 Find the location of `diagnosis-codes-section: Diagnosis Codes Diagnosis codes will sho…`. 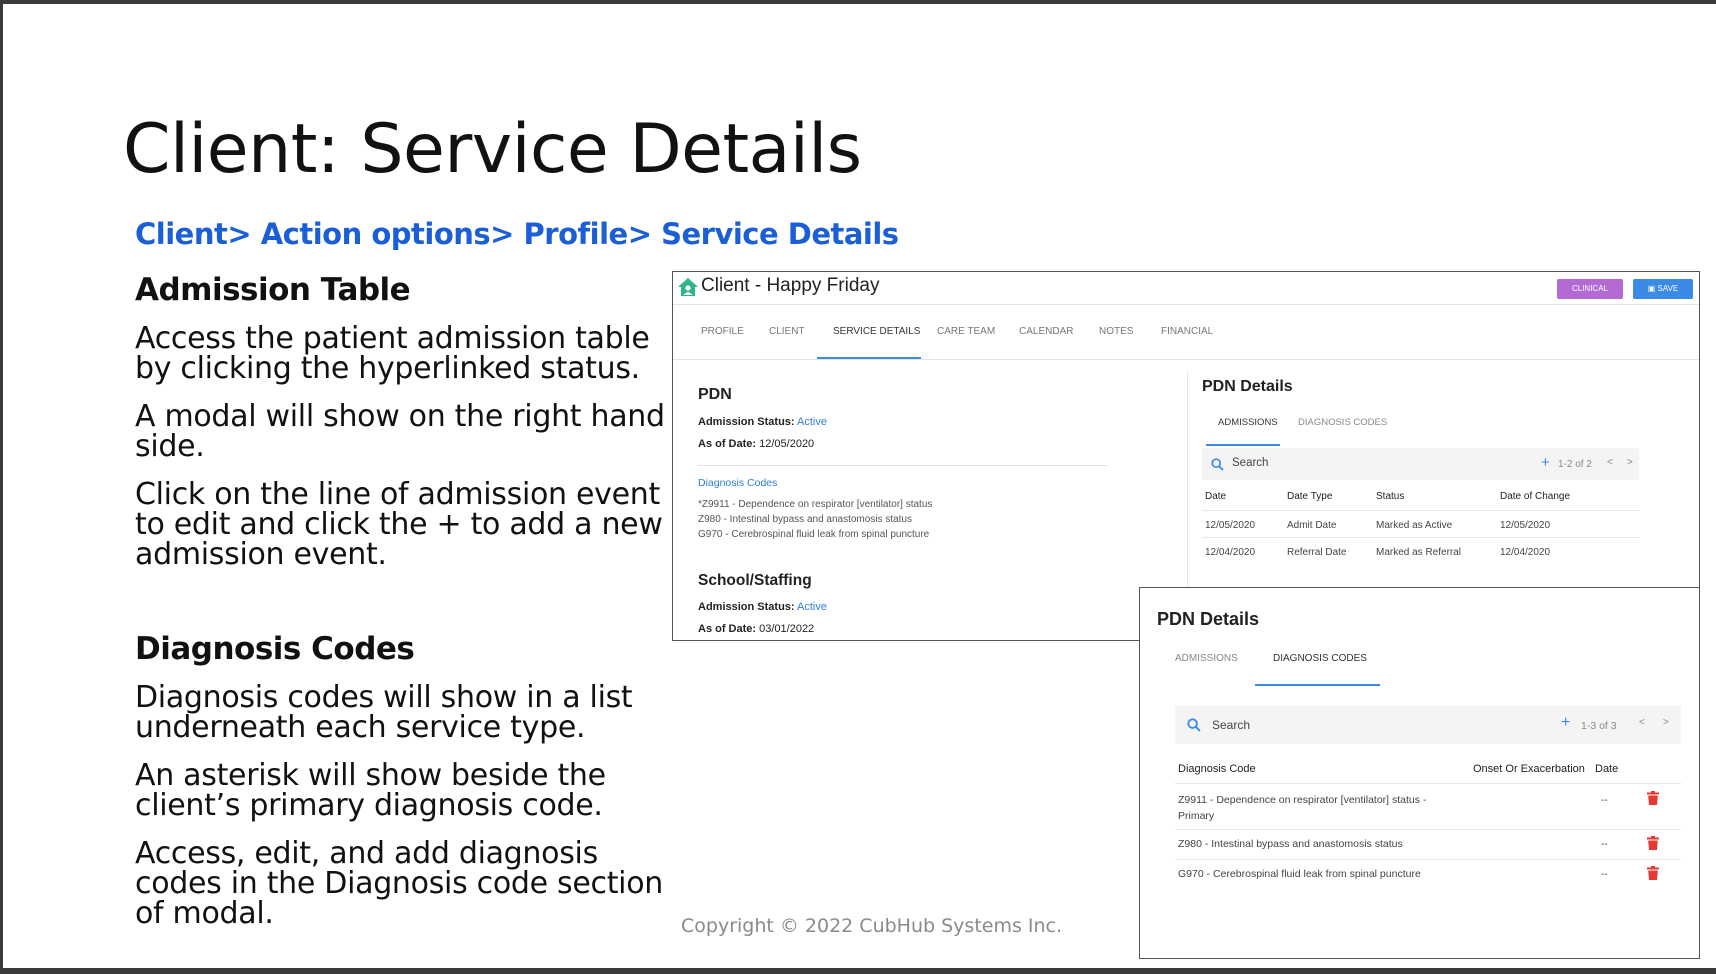

diagnosis-codes-section: Diagnosis Codes Diagnosis codes will sho… is located at coordinates (405, 780).